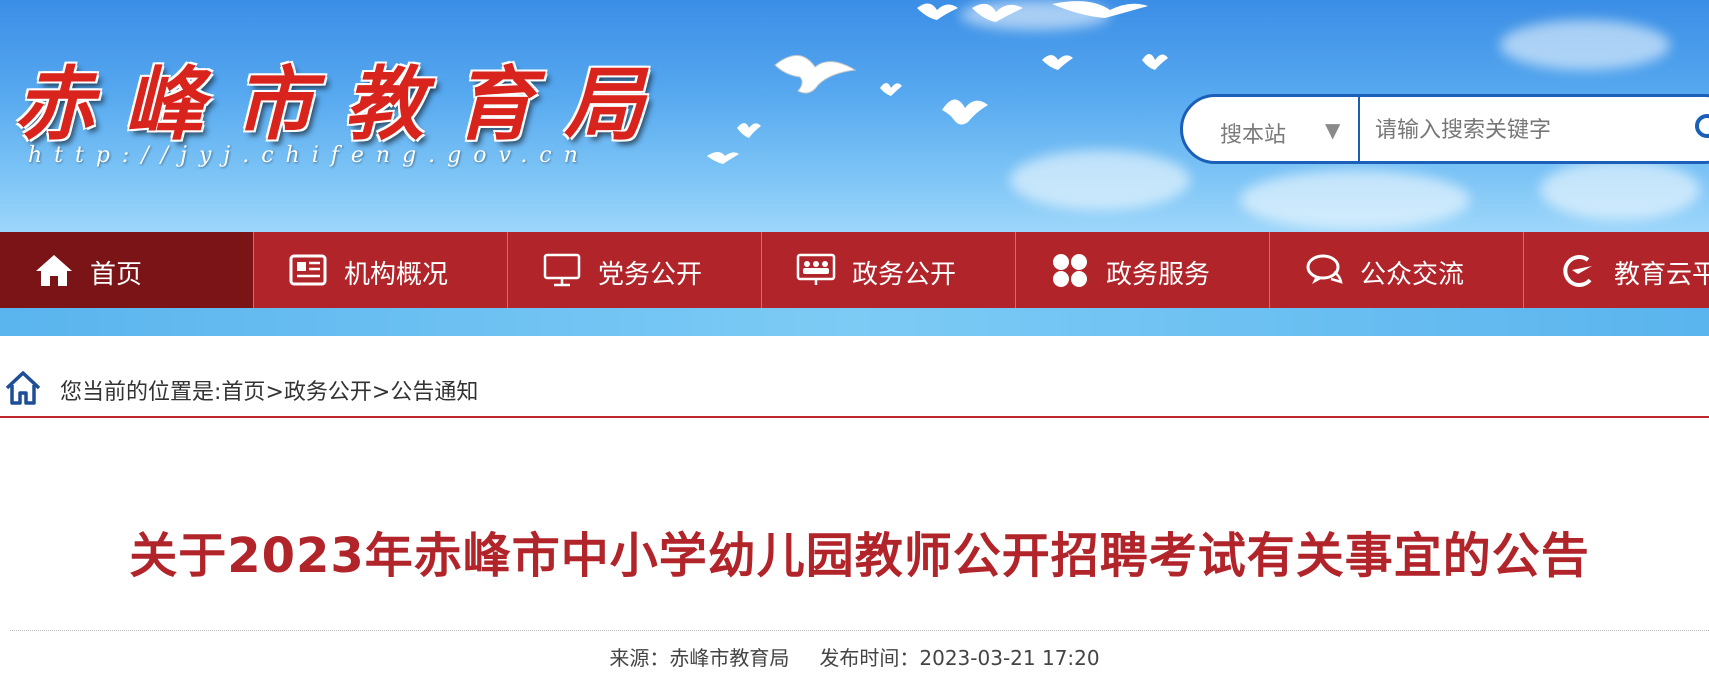 The height and width of the screenshot is (674, 1709). I want to click on breadcrumb-link-government-affairs: 政务公开, so click(328, 392).